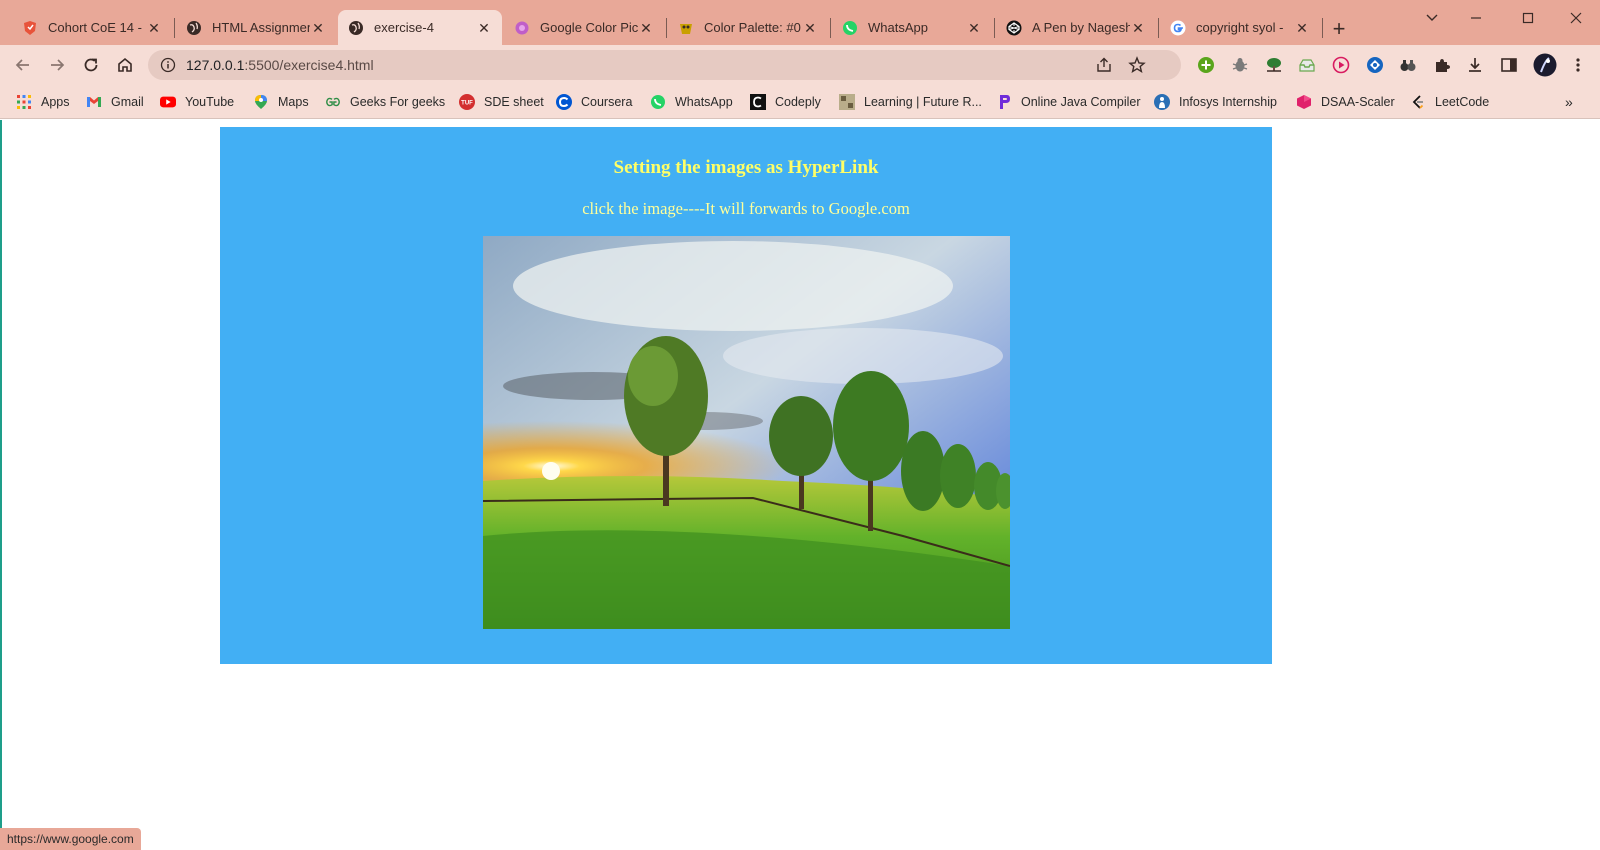 The height and width of the screenshot is (850, 1600). What do you see at coordinates (1240, 65) in the screenshot?
I see `bug-icon` at bounding box center [1240, 65].